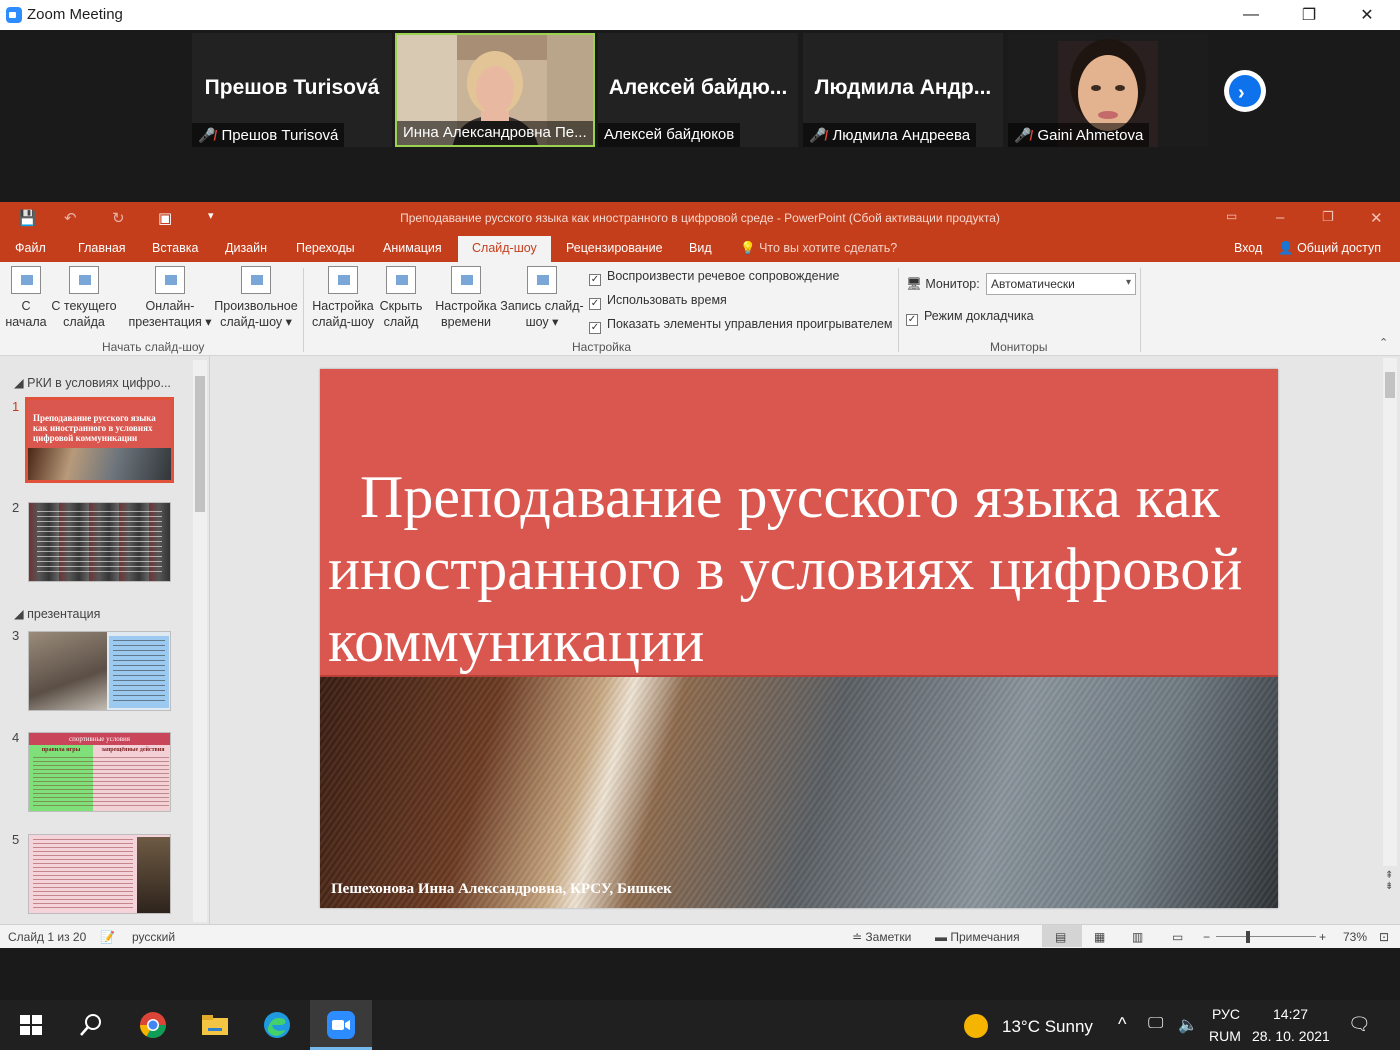 The image size is (1400, 1050). Describe the element at coordinates (1061, 284) in the screenshot. I see `monitor-select: Автоматически` at that location.